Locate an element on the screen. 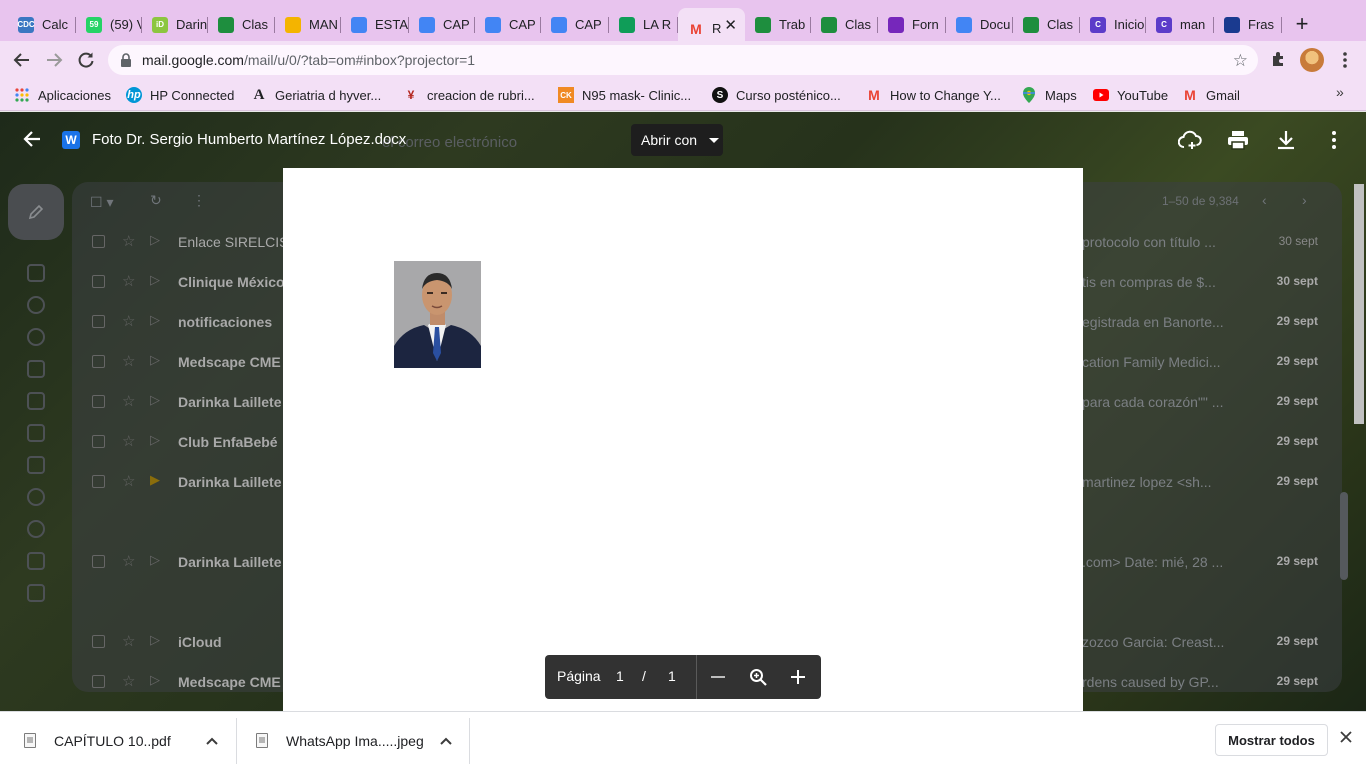  bookmark-maps: Maps is located at coordinates (1049, 95).